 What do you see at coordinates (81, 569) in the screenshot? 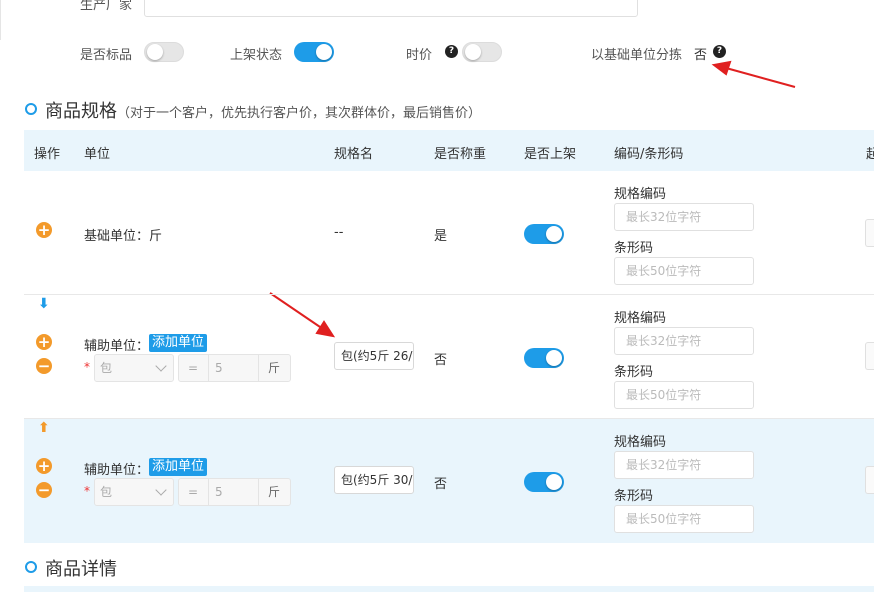
I see `details-section-title: 商品详情` at bounding box center [81, 569].